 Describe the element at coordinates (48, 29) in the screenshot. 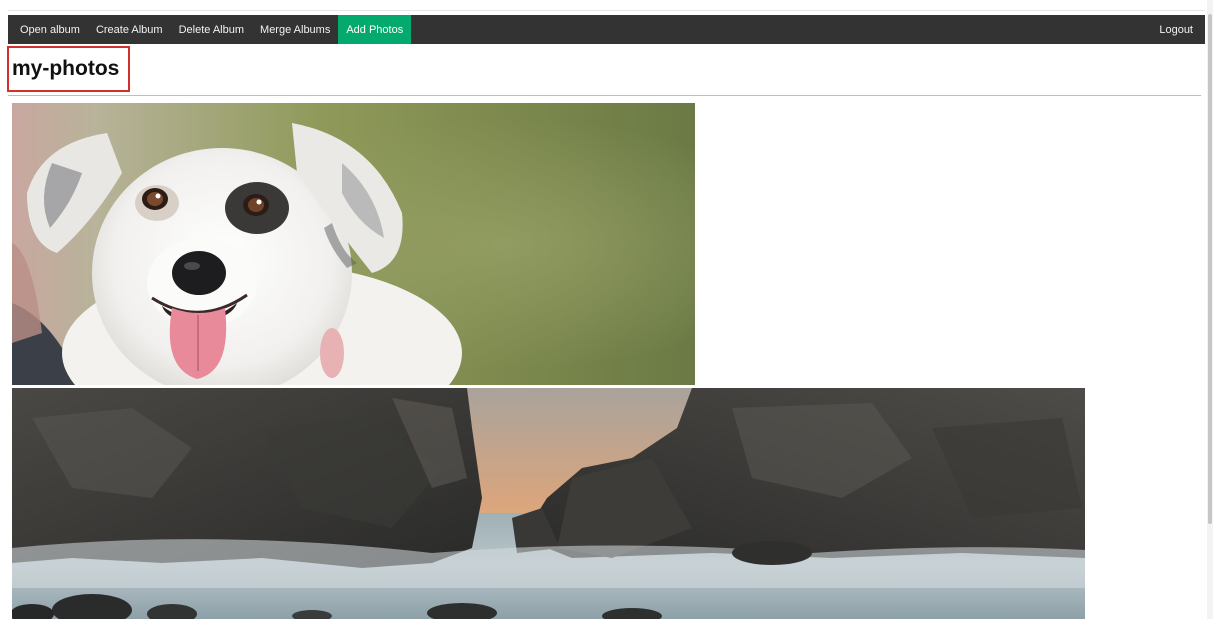

I see `nav-open-album: Open album` at that location.